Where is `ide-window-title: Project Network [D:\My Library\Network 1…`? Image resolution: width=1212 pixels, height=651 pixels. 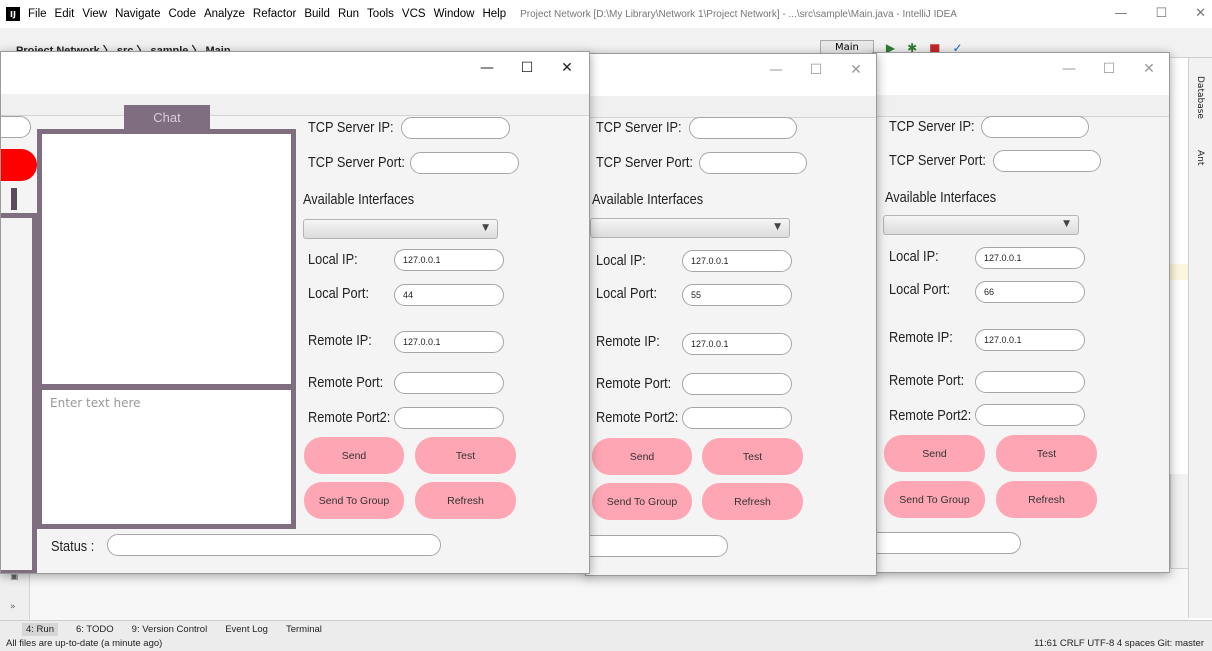
ide-window-title: Project Network [D:\My Library\Network 1… is located at coordinates (738, 14).